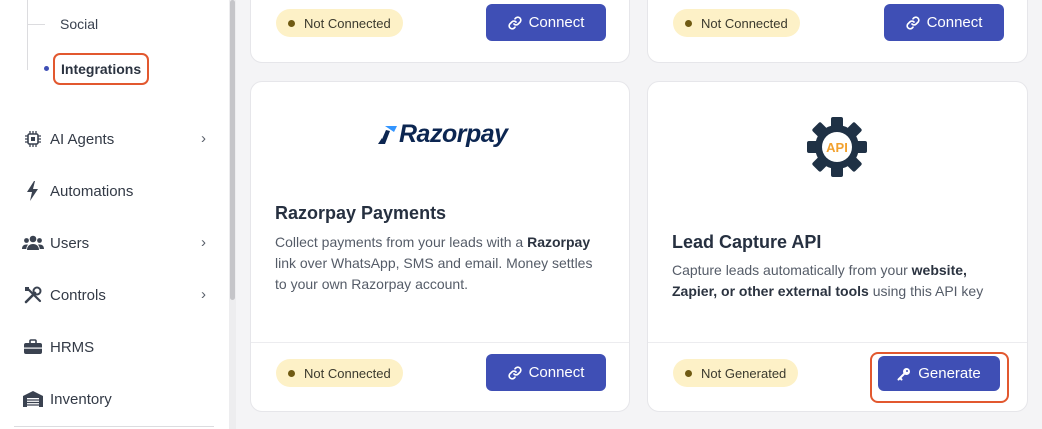  I want to click on warehouse-icon, so click(33, 399).